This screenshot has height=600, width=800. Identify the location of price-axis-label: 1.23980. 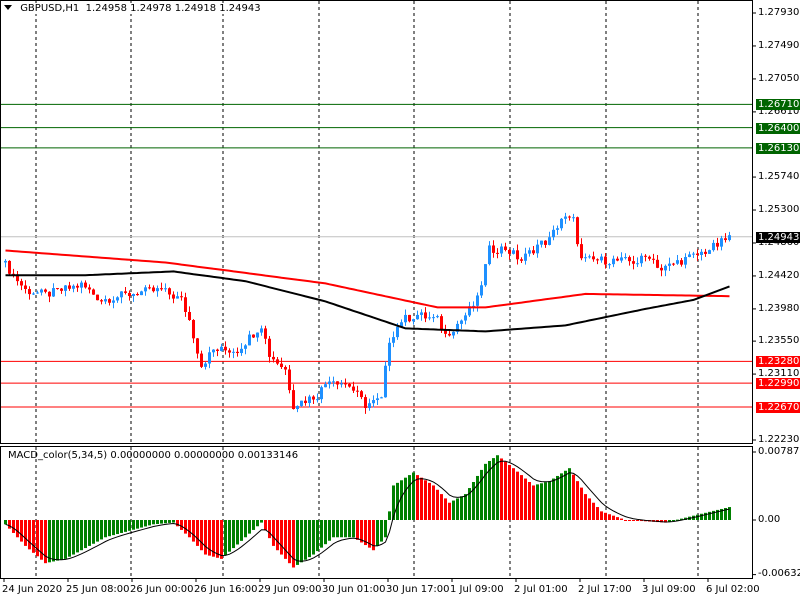
(779, 308).